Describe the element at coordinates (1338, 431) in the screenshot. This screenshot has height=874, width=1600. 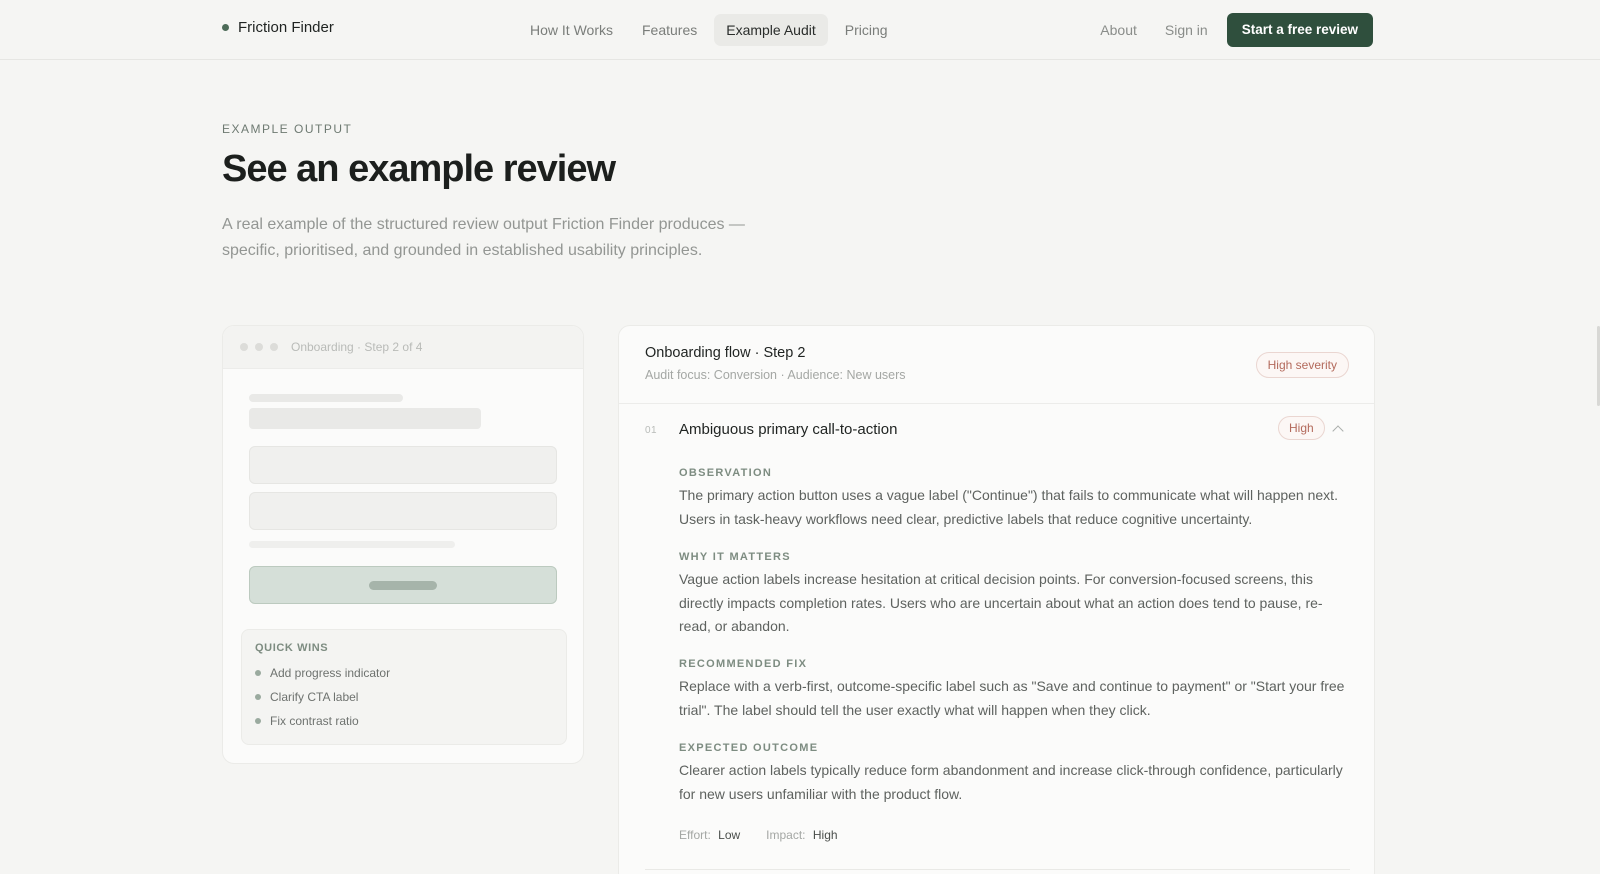
I see `chevron-up-icon` at that location.